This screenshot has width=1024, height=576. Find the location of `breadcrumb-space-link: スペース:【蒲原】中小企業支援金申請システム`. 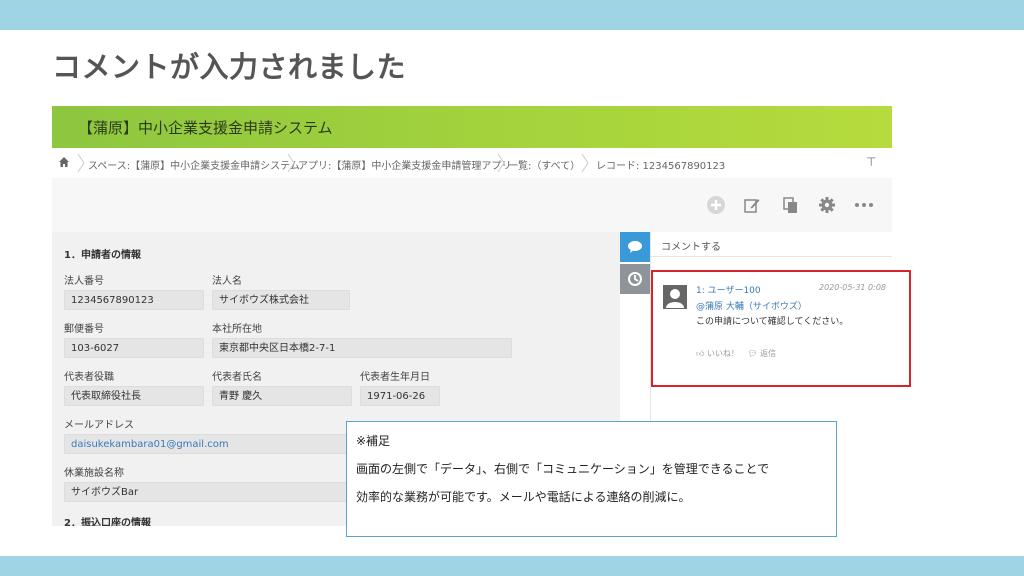

breadcrumb-space-link: スペース:【蒲原】中小企業支援金申請システム is located at coordinates (194, 164).